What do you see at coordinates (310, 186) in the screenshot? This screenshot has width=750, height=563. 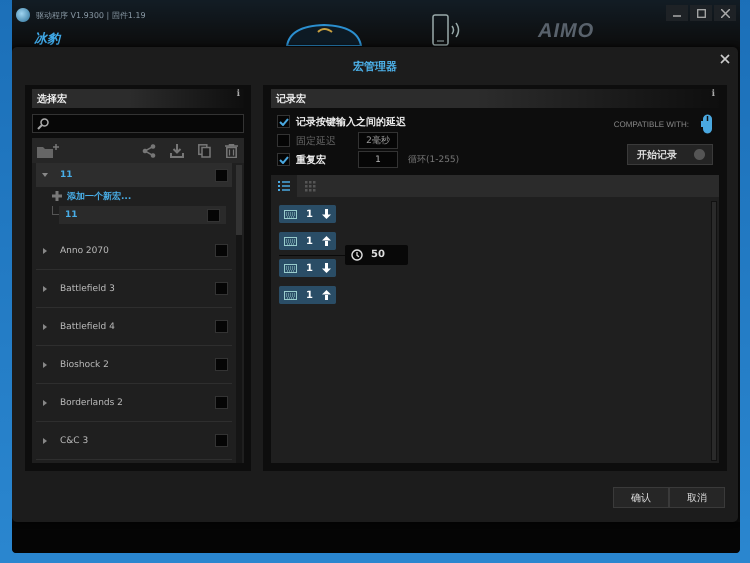 I see `grid-icon` at bounding box center [310, 186].